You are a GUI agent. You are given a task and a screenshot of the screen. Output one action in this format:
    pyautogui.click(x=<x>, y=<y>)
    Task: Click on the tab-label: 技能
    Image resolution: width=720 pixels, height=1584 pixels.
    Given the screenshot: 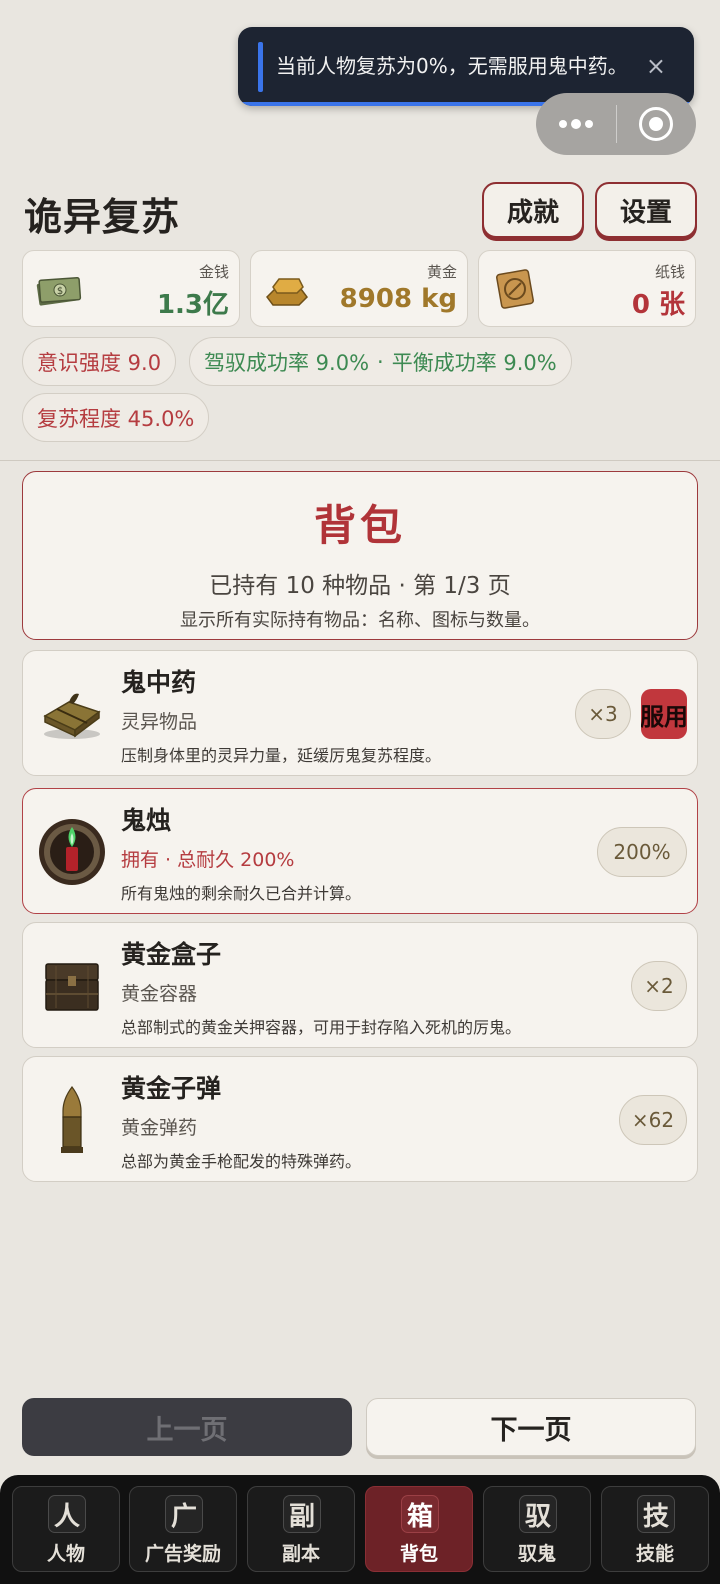 What is the action you would take?
    pyautogui.click(x=654, y=1554)
    